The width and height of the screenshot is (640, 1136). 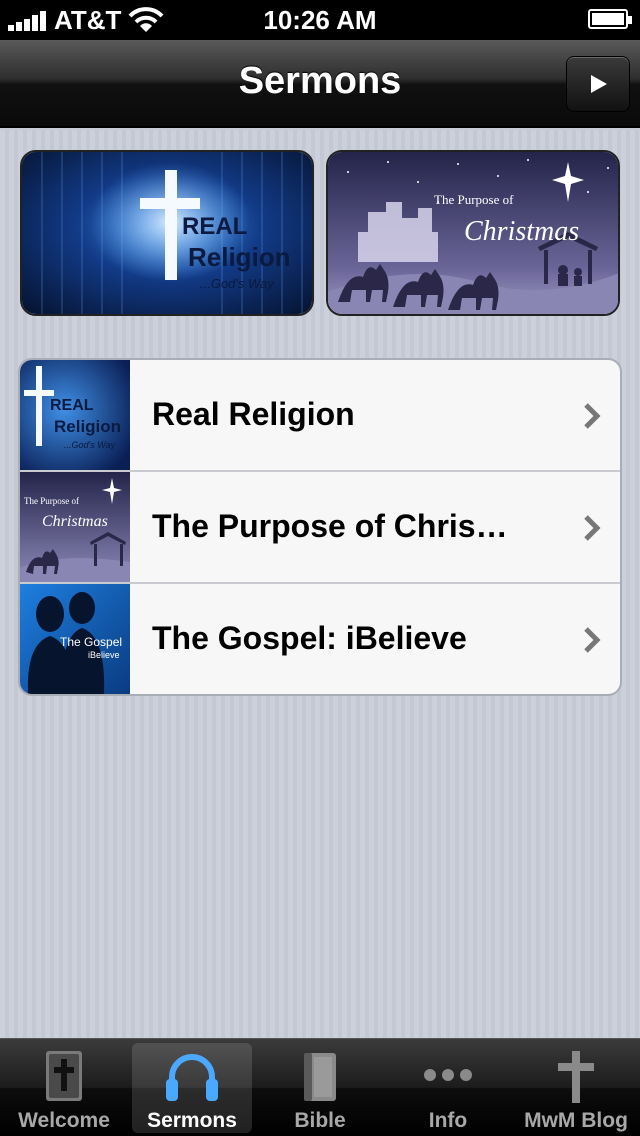 I want to click on battery-icon, so click(x=610, y=19).